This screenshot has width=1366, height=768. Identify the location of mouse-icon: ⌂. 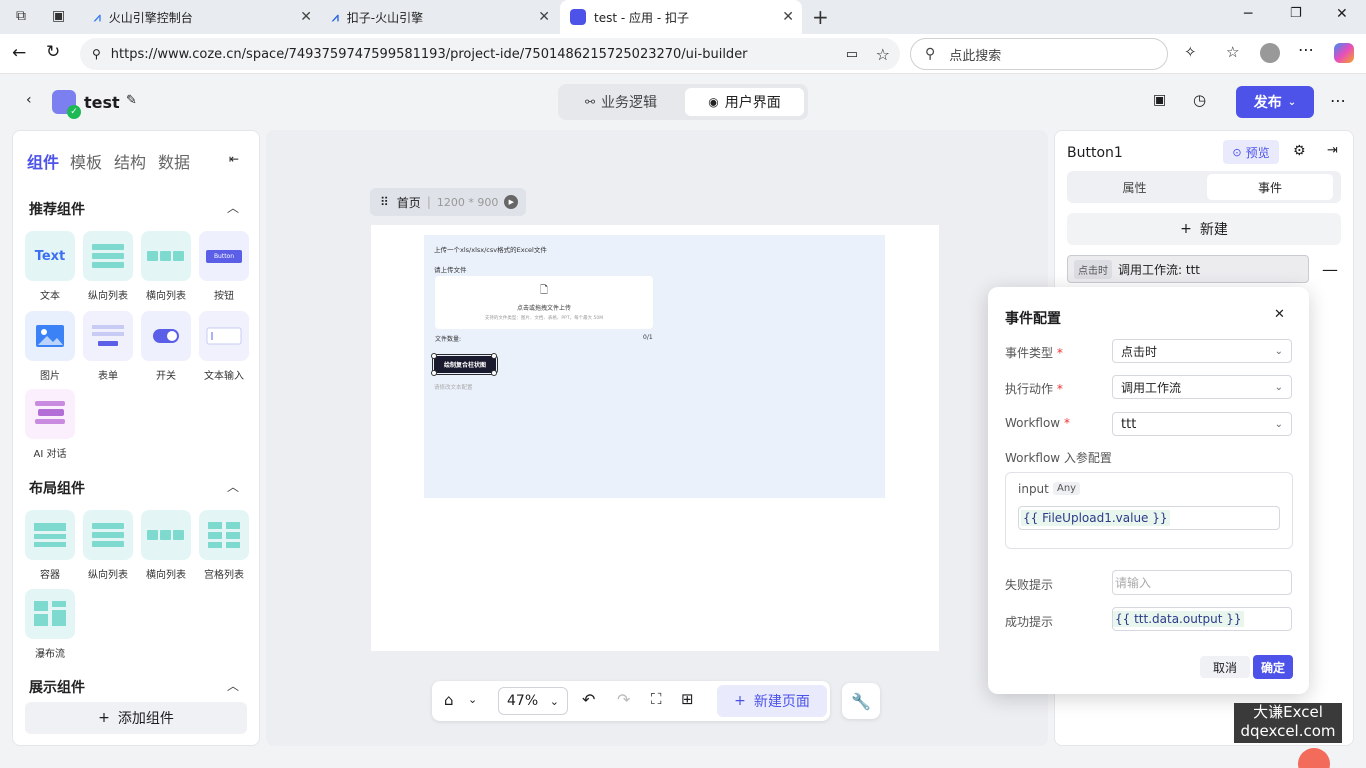
(449, 700).